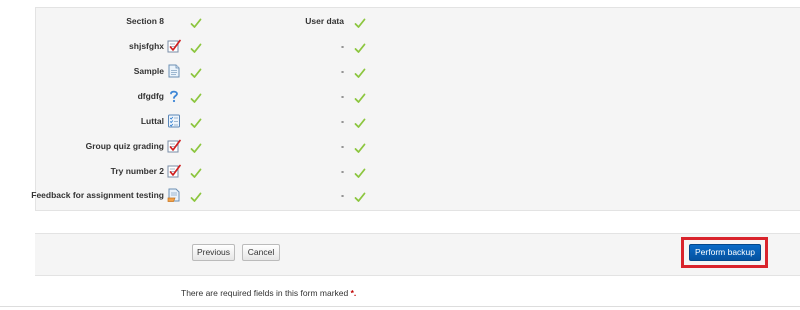 This screenshot has width=800, height=310. I want to click on activity-label: Group quiz grading, so click(124, 146).